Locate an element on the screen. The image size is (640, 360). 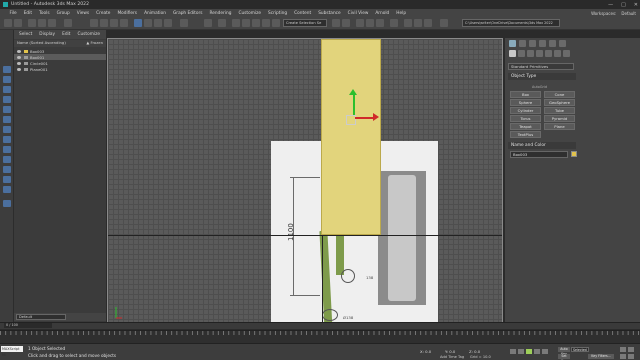
display-containers-icon is located at coordinates (7, 159).